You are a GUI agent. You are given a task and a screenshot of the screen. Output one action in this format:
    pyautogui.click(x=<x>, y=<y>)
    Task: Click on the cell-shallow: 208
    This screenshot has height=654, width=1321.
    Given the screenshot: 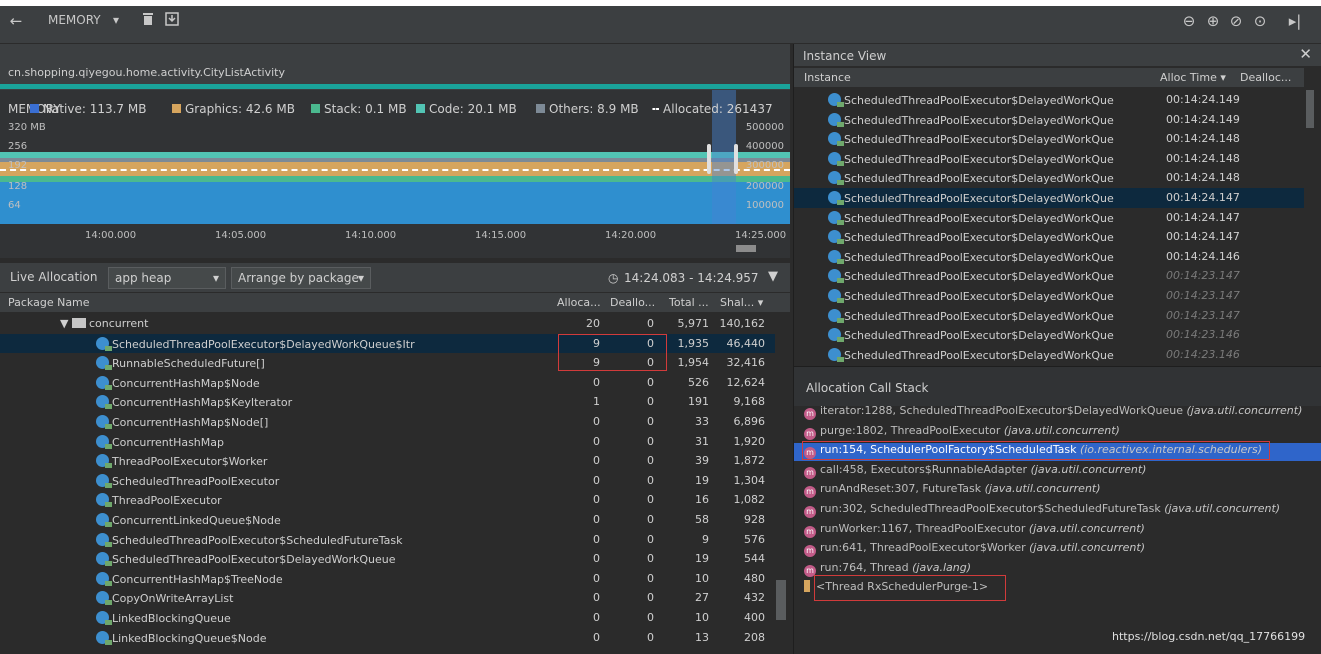 What is the action you would take?
    pyautogui.click(x=754, y=637)
    